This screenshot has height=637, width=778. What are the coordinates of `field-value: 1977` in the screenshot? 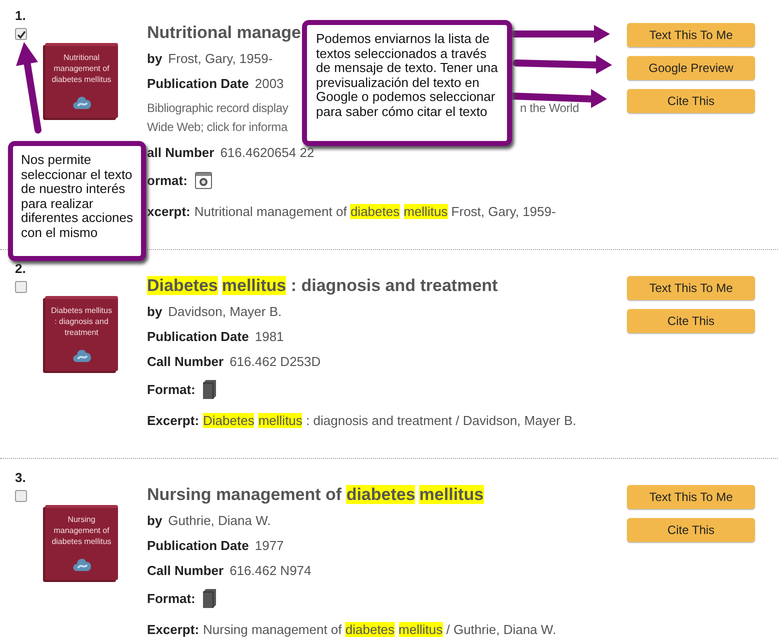 It's located at (269, 545).